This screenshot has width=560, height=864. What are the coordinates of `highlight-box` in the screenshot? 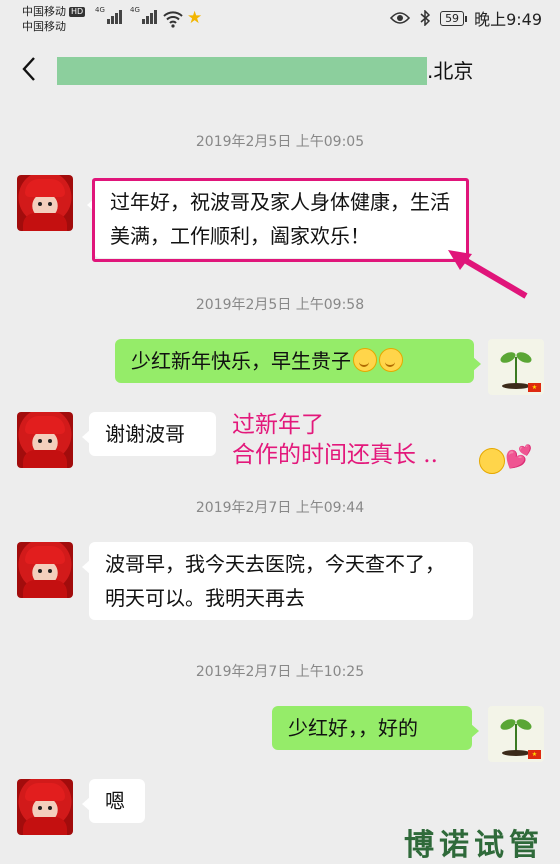 It's located at (280, 220).